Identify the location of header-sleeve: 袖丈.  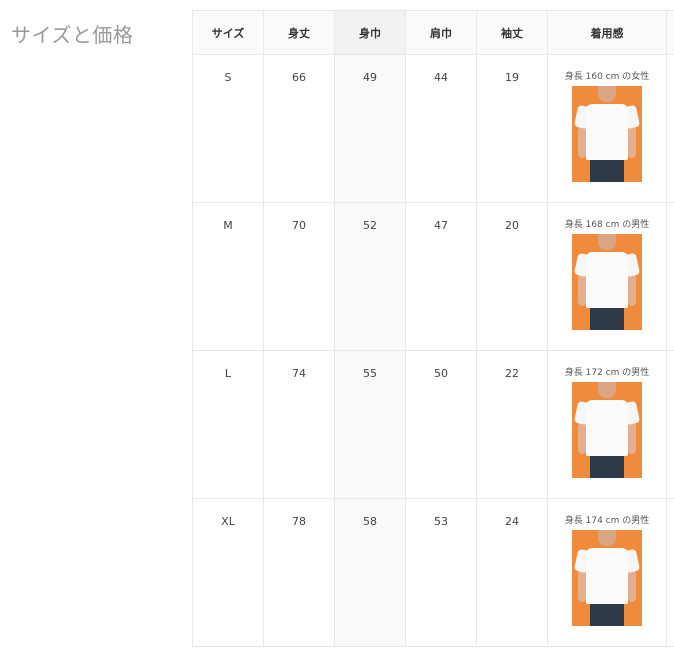
(512, 32).